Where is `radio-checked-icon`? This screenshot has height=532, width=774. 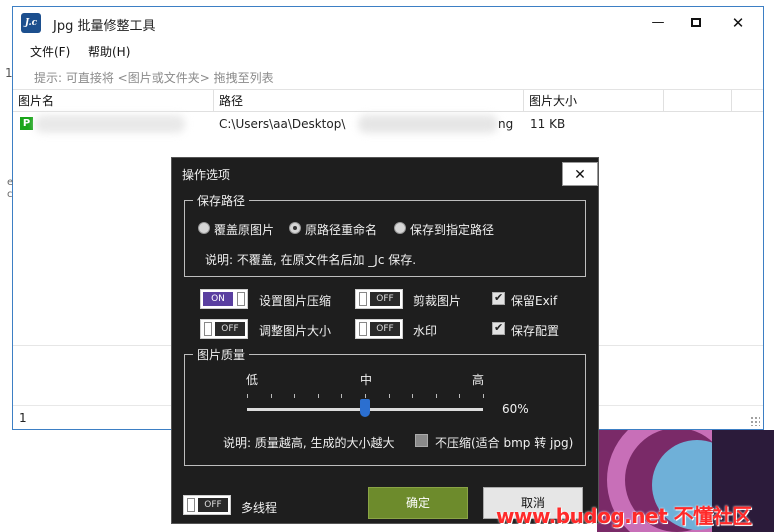
radio-checked-icon is located at coordinates (295, 228).